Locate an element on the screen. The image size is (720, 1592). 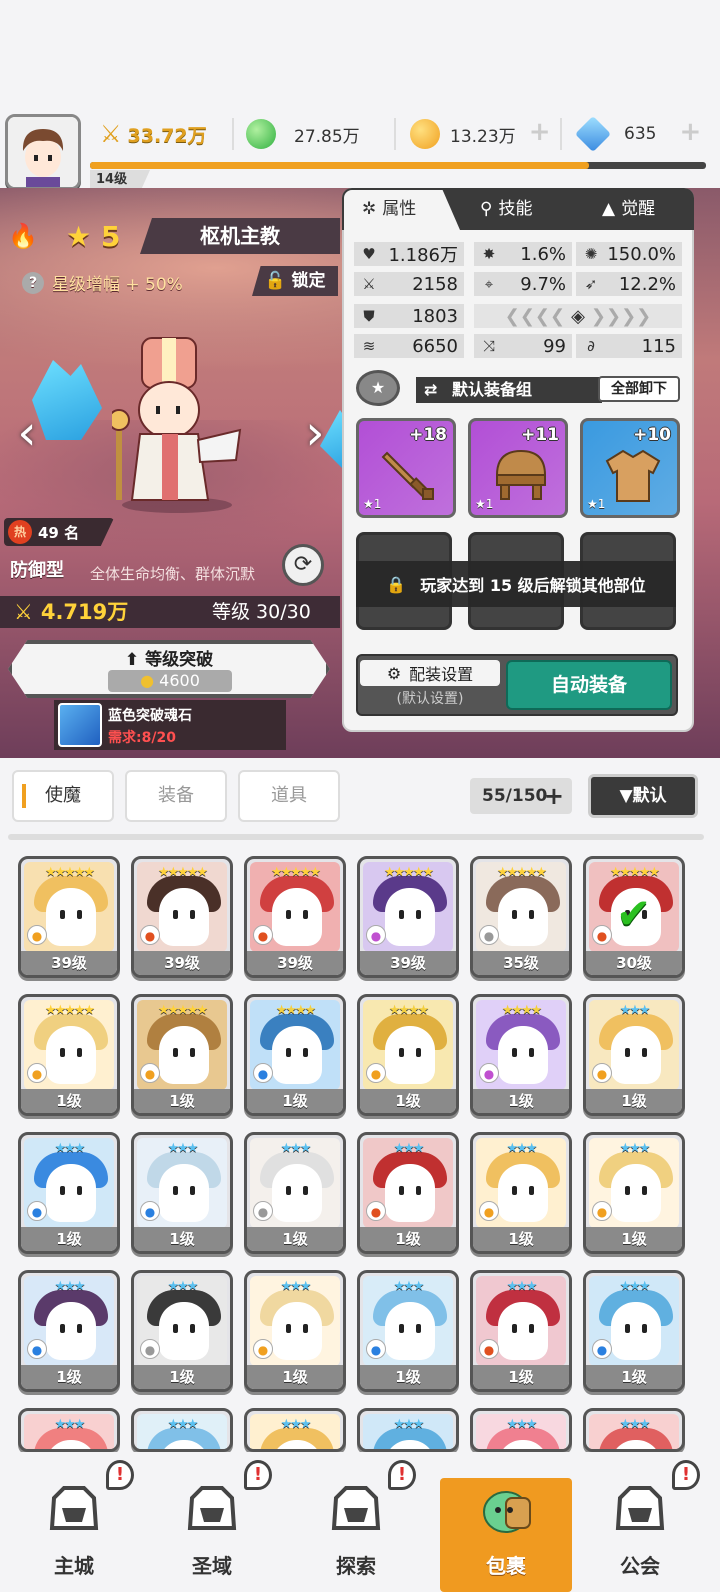
equip-slot-helmet: +11 ★1 is located at coordinates (518, 468).